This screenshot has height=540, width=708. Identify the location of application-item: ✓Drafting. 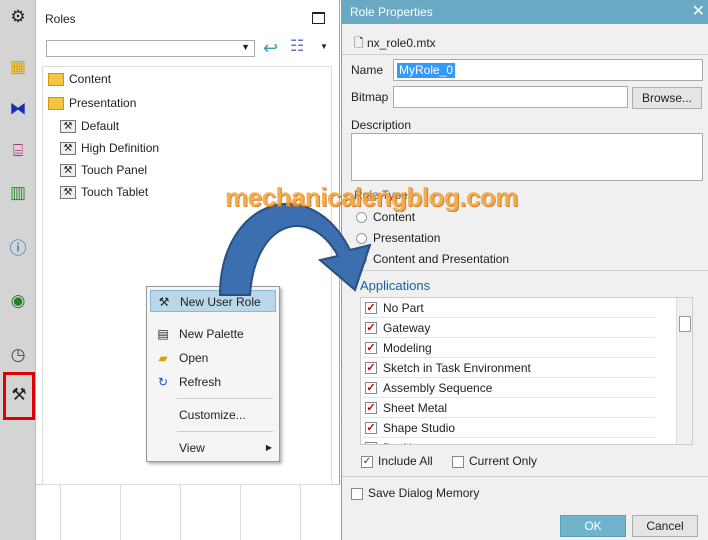
(509, 441).